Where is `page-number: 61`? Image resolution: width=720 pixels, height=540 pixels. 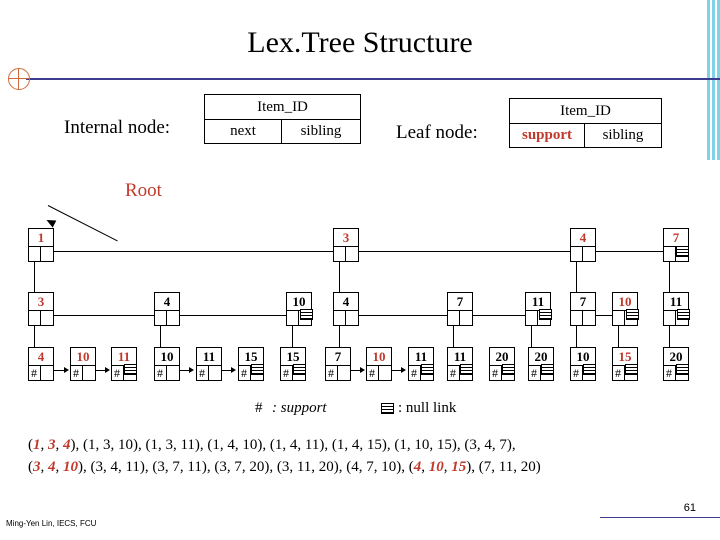
page-number: 61 is located at coordinates (689, 508).